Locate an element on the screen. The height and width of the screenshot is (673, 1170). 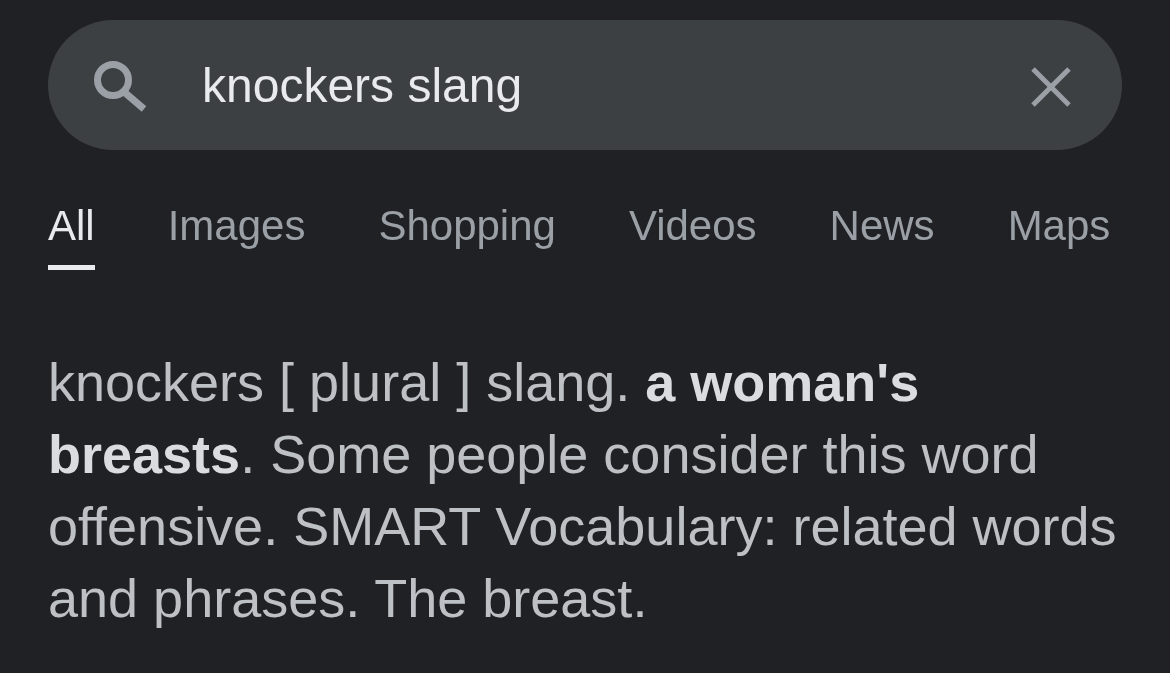
tab: Images is located at coordinates (236, 236).